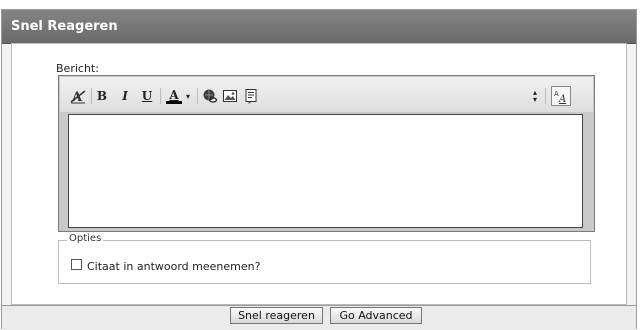 This screenshot has width=640, height=330. What do you see at coordinates (78, 96) in the screenshot?
I see `remove-format-icon: A` at bounding box center [78, 96].